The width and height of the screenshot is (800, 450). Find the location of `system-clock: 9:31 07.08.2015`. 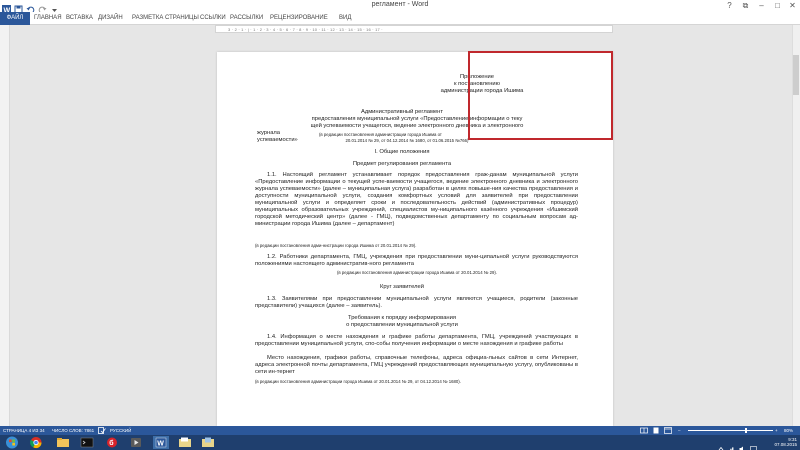

system-clock: 9:31 07.08.2015 is located at coordinates (781, 442).